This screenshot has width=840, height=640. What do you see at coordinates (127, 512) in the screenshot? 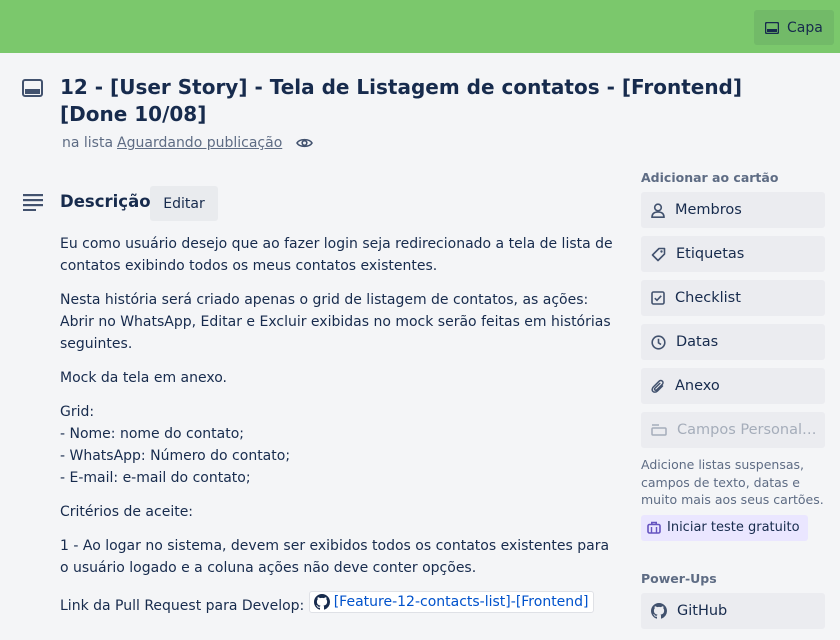
I see `criteria-title: Critérios de aceite:` at bounding box center [127, 512].